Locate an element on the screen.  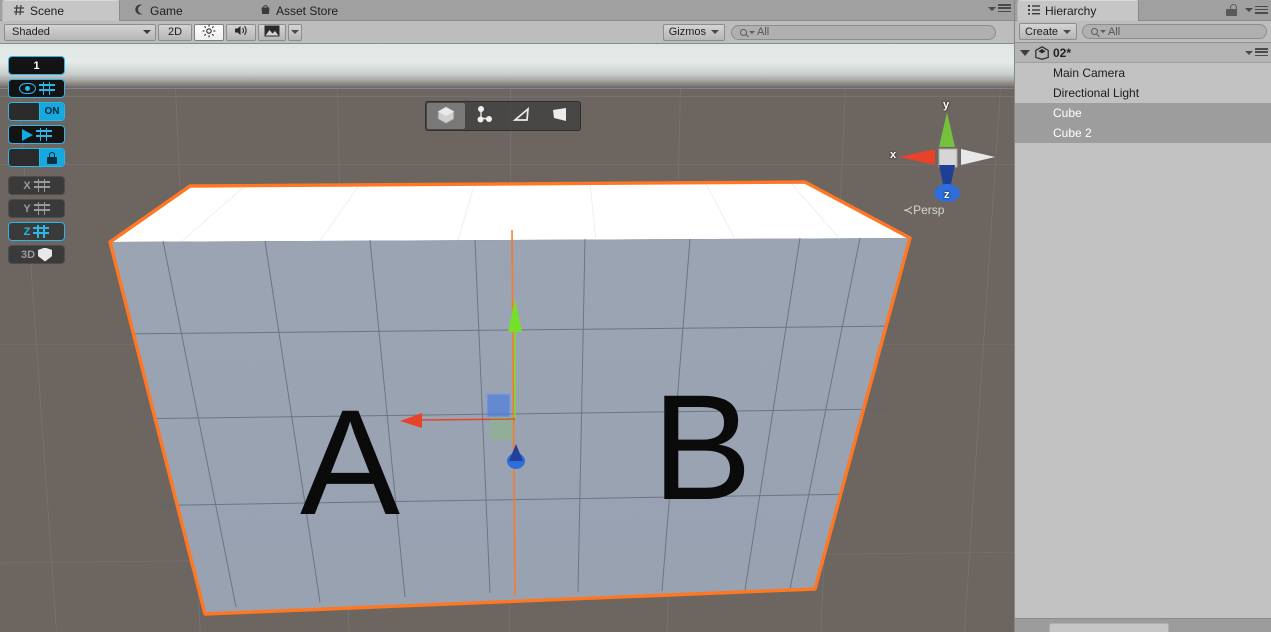
create-button-label: Create is located at coordinates (1042, 31).